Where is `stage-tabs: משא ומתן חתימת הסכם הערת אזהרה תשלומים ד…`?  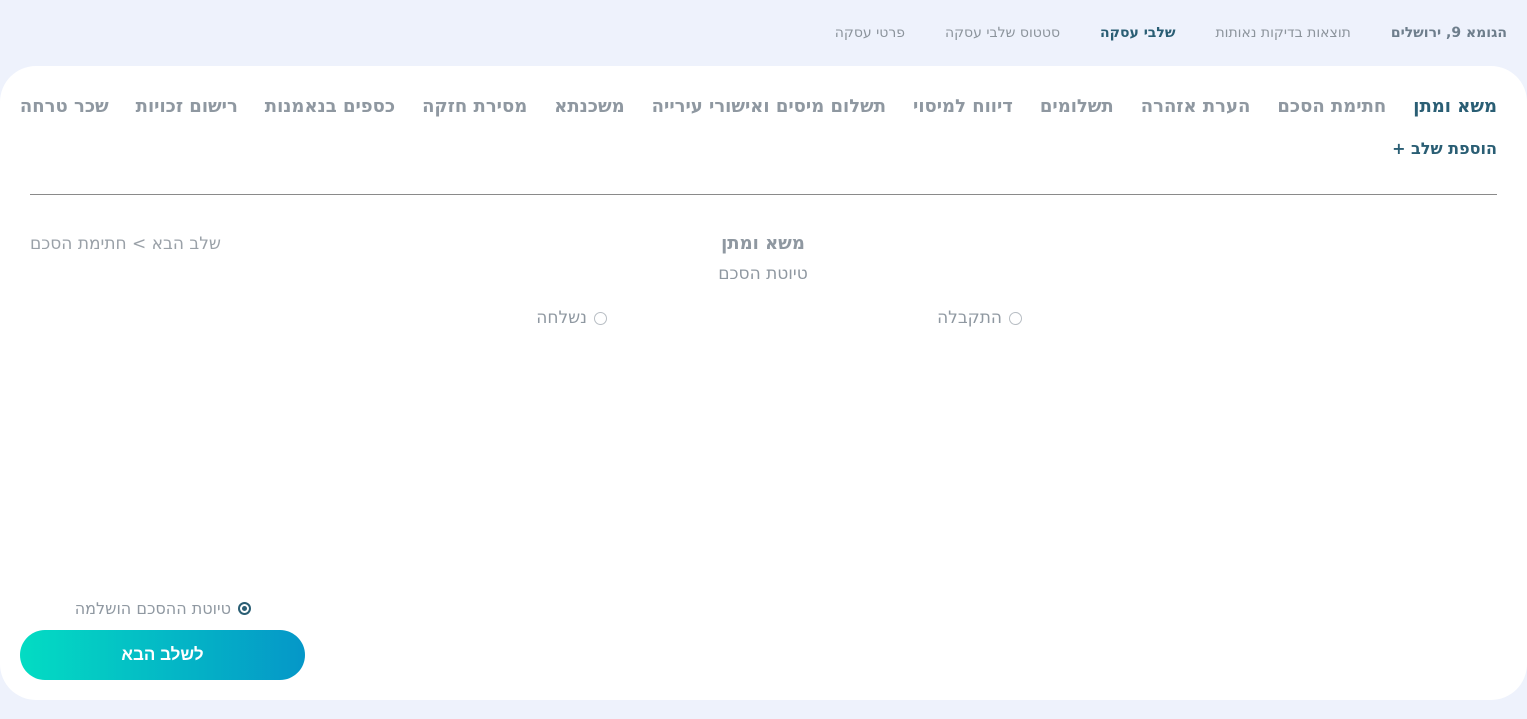
stage-tabs: משא ומתן חתימת הסכם הערת אזהרה תשלומים ד… is located at coordinates (758, 106).